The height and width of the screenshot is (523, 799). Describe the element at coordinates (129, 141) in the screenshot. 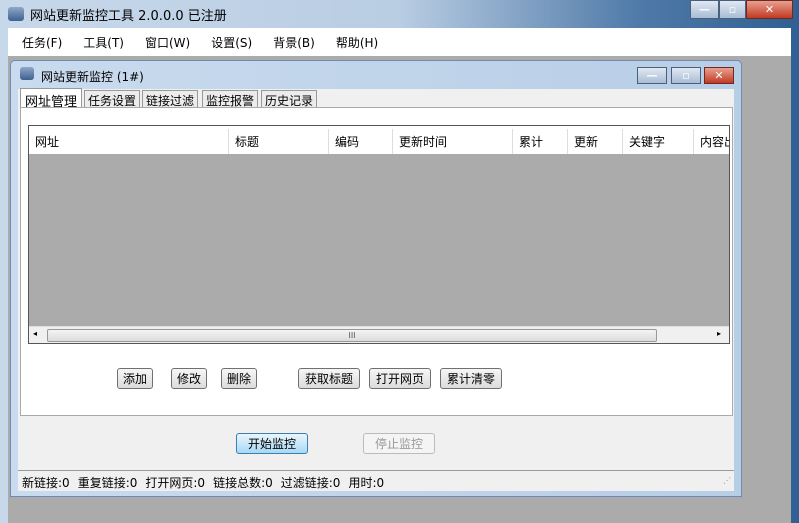

I see `column-url: 网址` at that location.